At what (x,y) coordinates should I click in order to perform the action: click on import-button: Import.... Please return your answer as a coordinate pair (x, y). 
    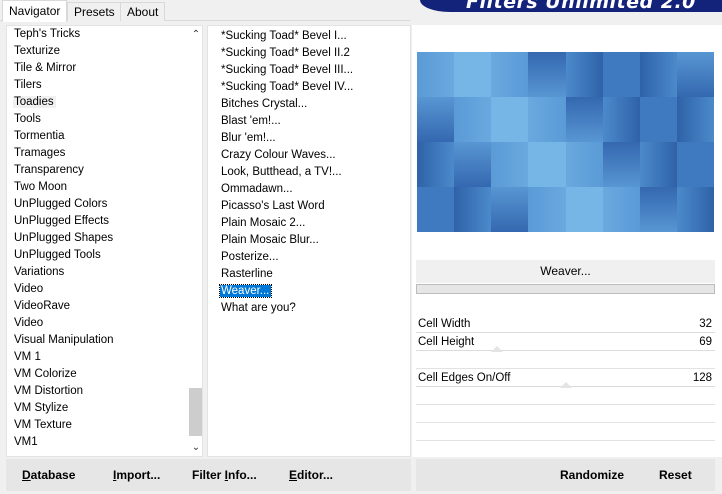
    Looking at the image, I should click on (136, 475).